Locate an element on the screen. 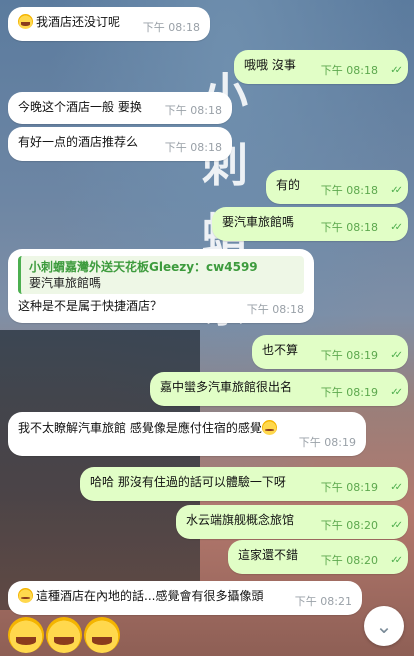  message-incoming: 這種酒店在內地的話...感覺會有很多攝像頭 下午 08:21 is located at coordinates (185, 598).